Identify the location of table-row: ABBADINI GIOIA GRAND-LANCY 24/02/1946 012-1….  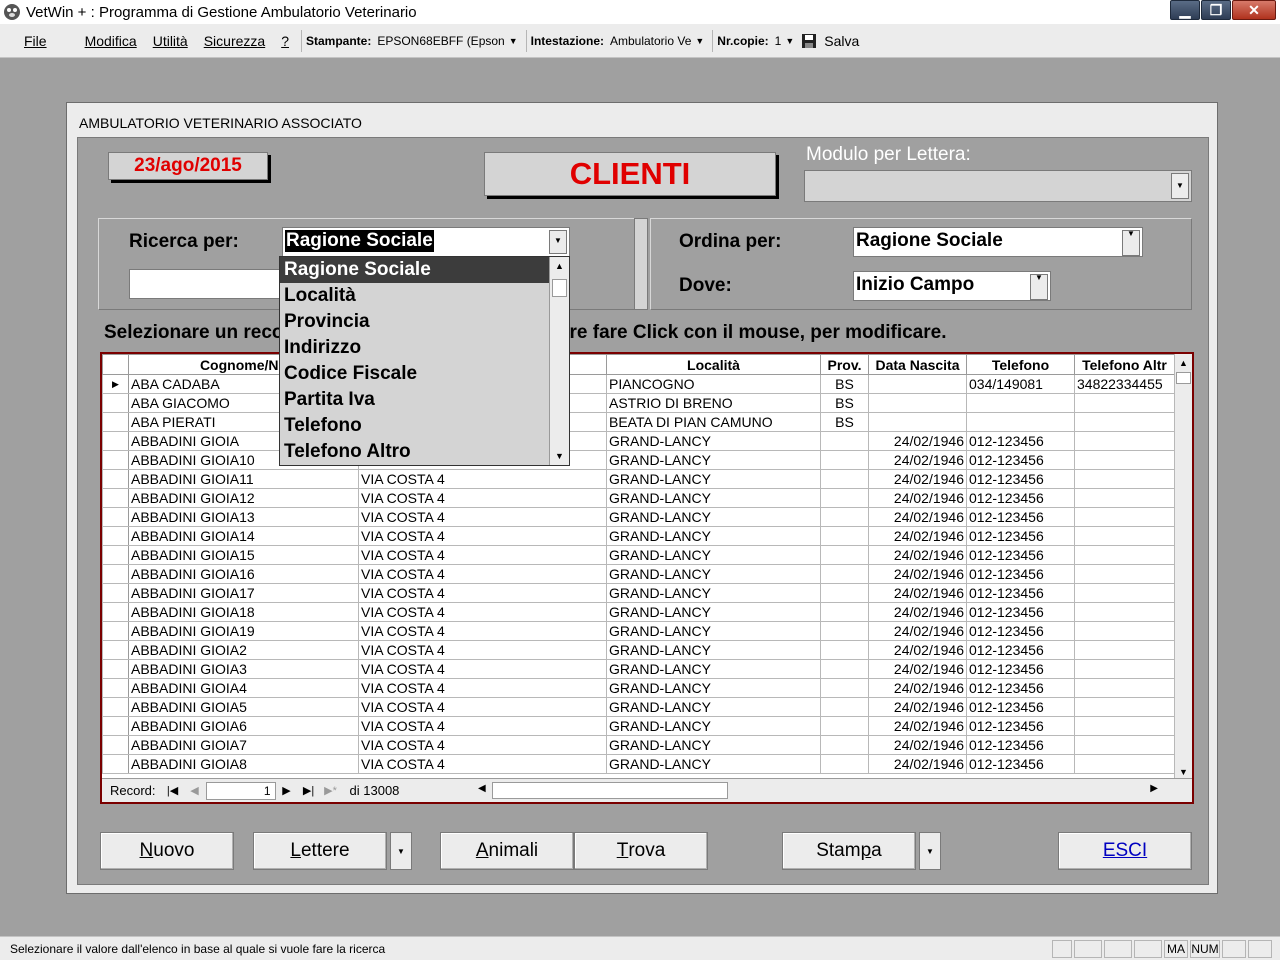
(638, 441).